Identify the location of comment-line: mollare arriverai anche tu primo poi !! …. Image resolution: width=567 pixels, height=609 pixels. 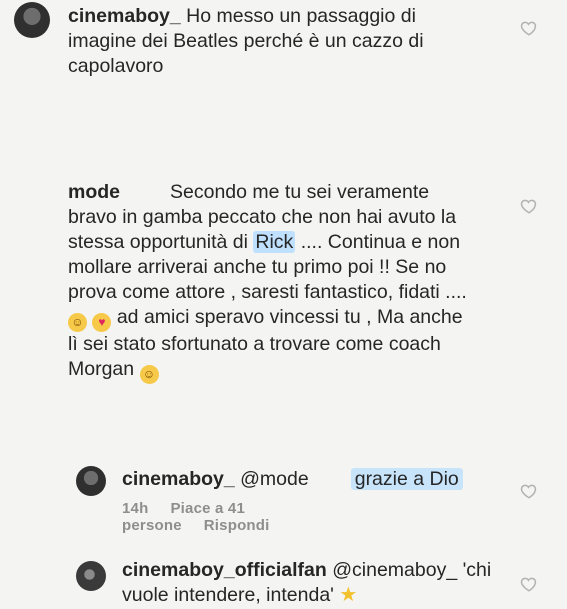
(257, 267).